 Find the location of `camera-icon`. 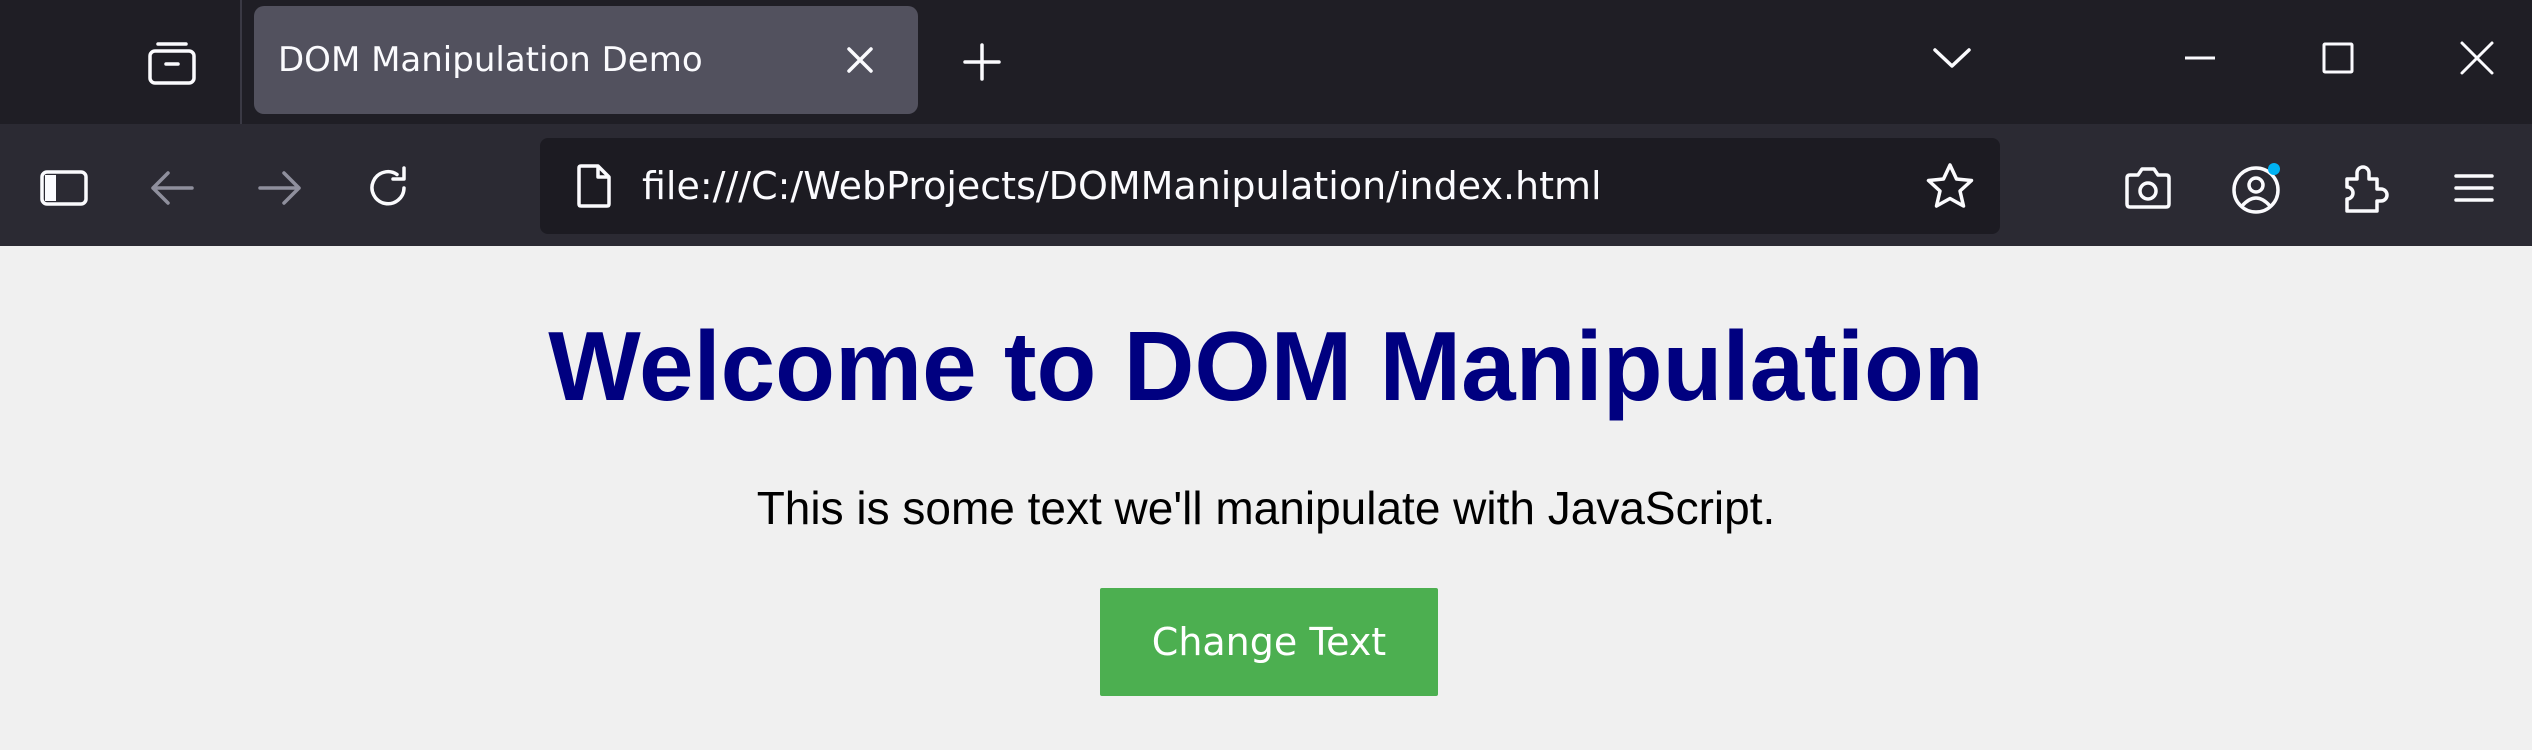

camera-icon is located at coordinates (2148, 188).